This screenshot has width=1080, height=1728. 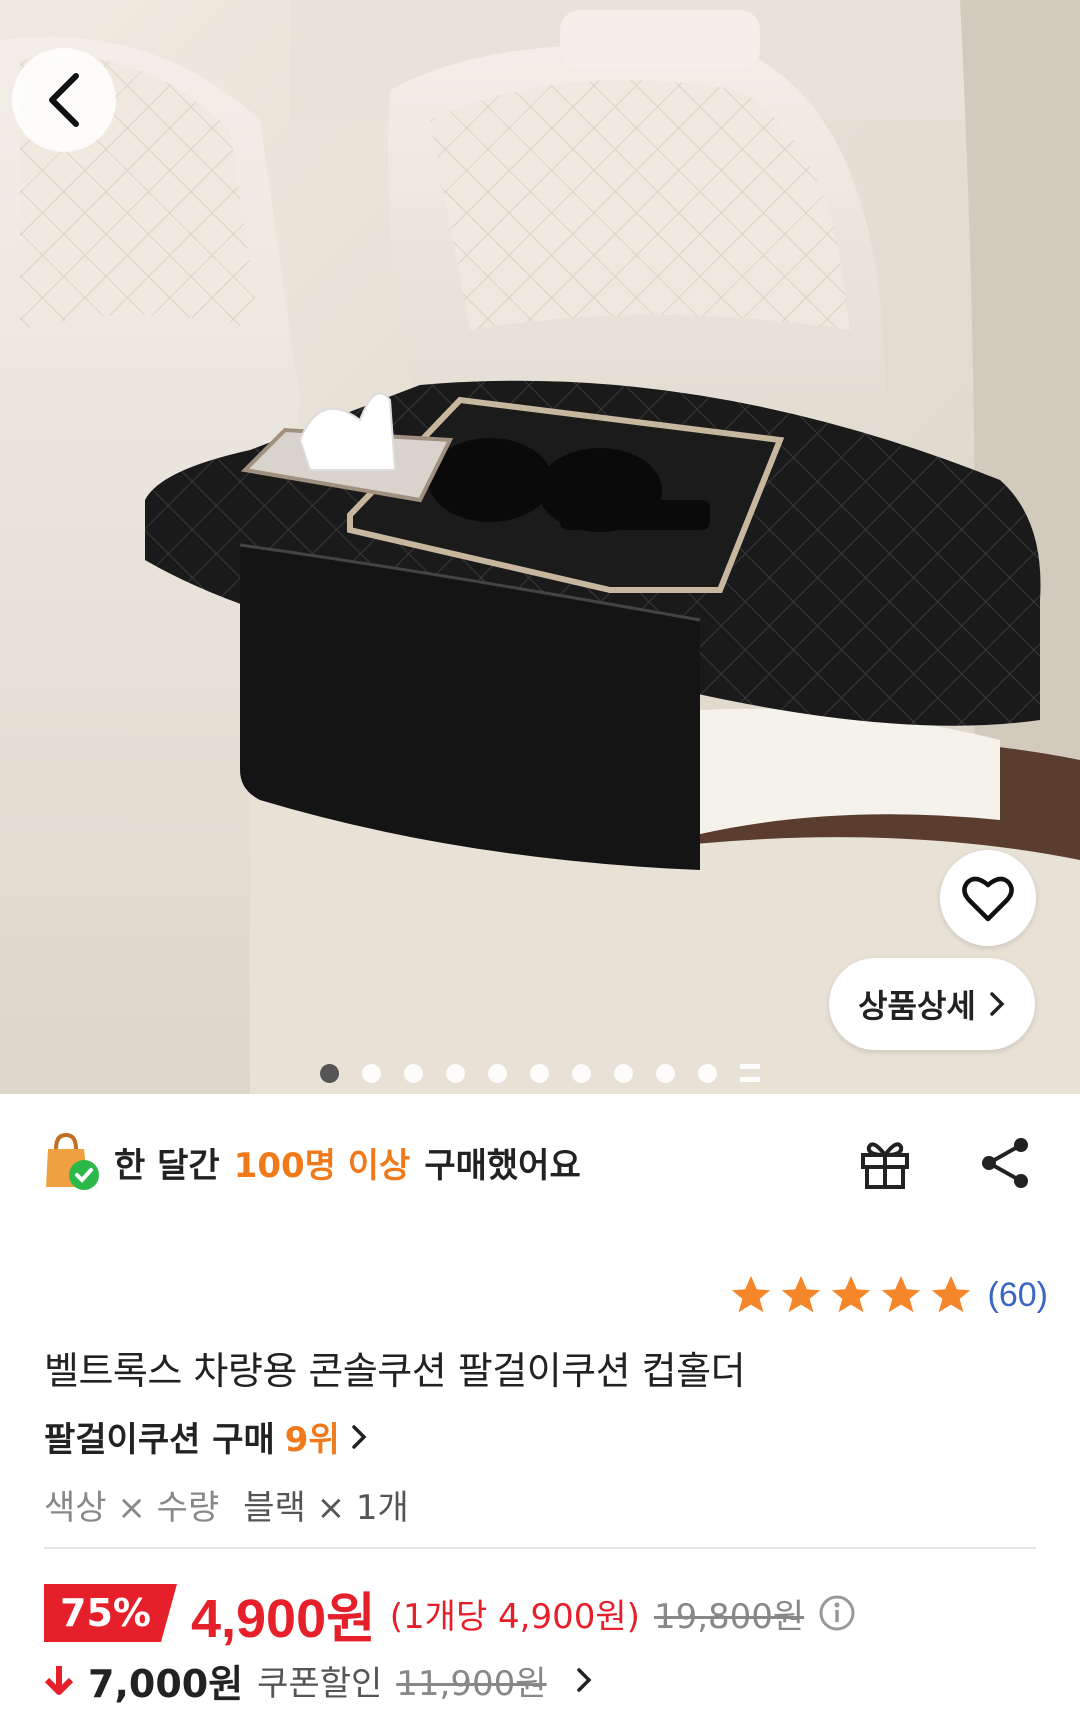 What do you see at coordinates (885, 1163) in the screenshot?
I see `gift-icon` at bounding box center [885, 1163].